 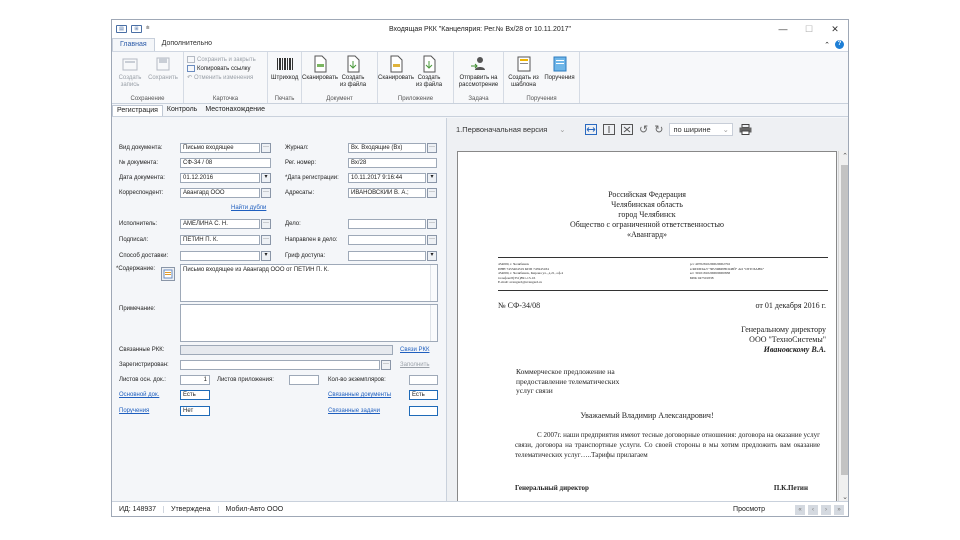 I want to click on tab-home: Главная, so click(x=133, y=44).